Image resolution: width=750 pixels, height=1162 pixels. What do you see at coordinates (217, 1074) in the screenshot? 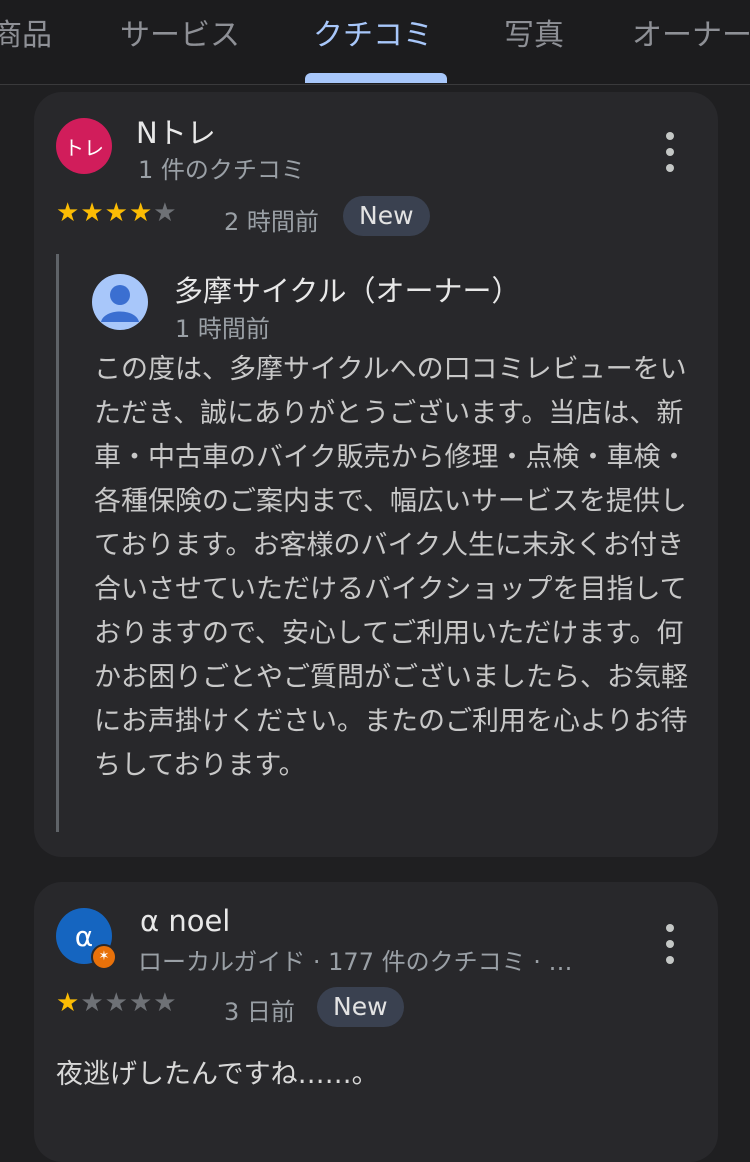
I see `review-text: 夜逃げしたんですね……。` at bounding box center [217, 1074].